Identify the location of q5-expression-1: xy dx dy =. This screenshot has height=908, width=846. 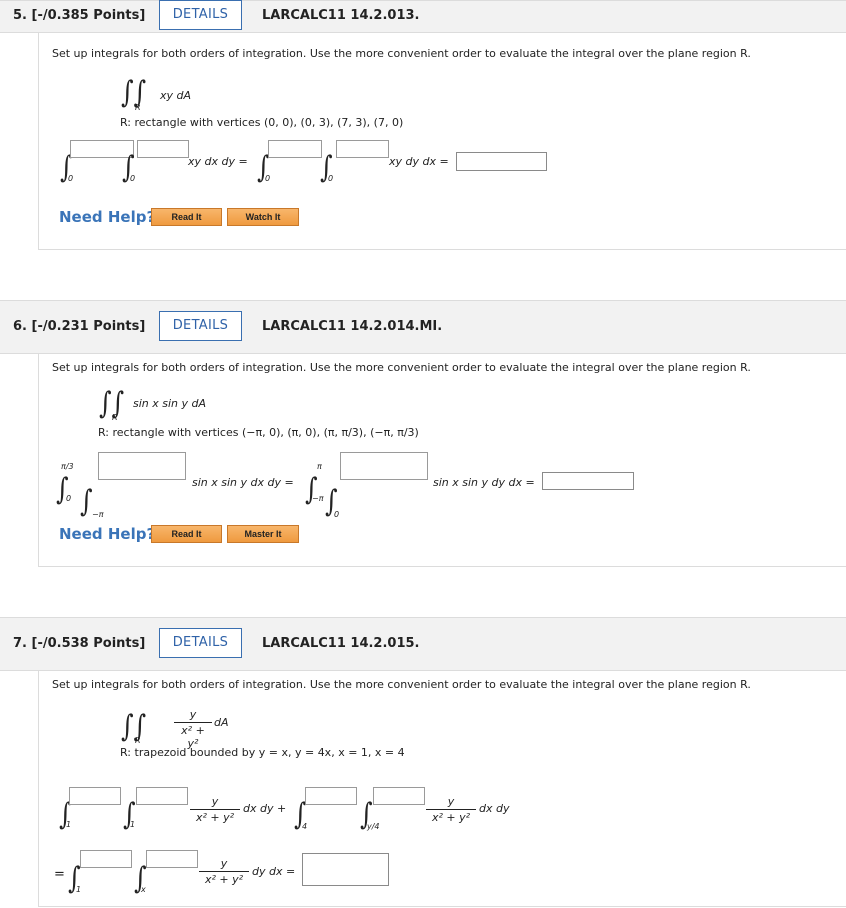
(218, 161).